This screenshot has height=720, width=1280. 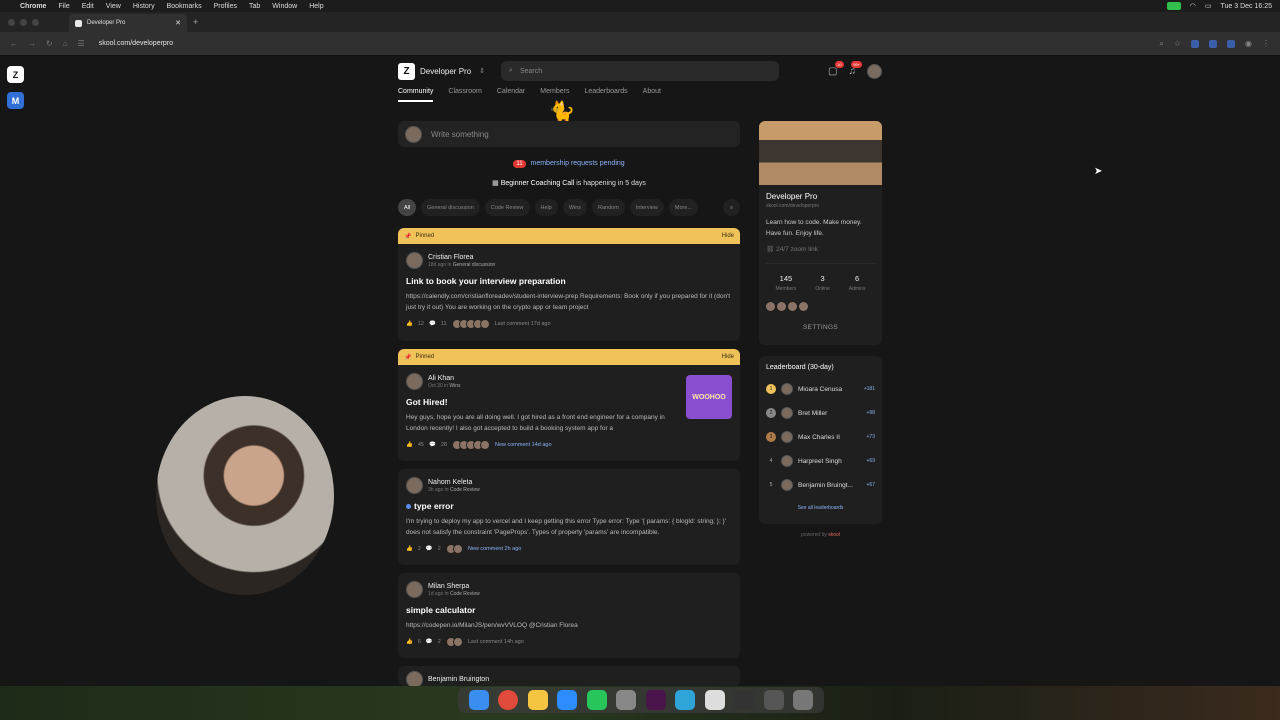 I want to click on author-name: Cristian Florea, so click(x=461, y=257).